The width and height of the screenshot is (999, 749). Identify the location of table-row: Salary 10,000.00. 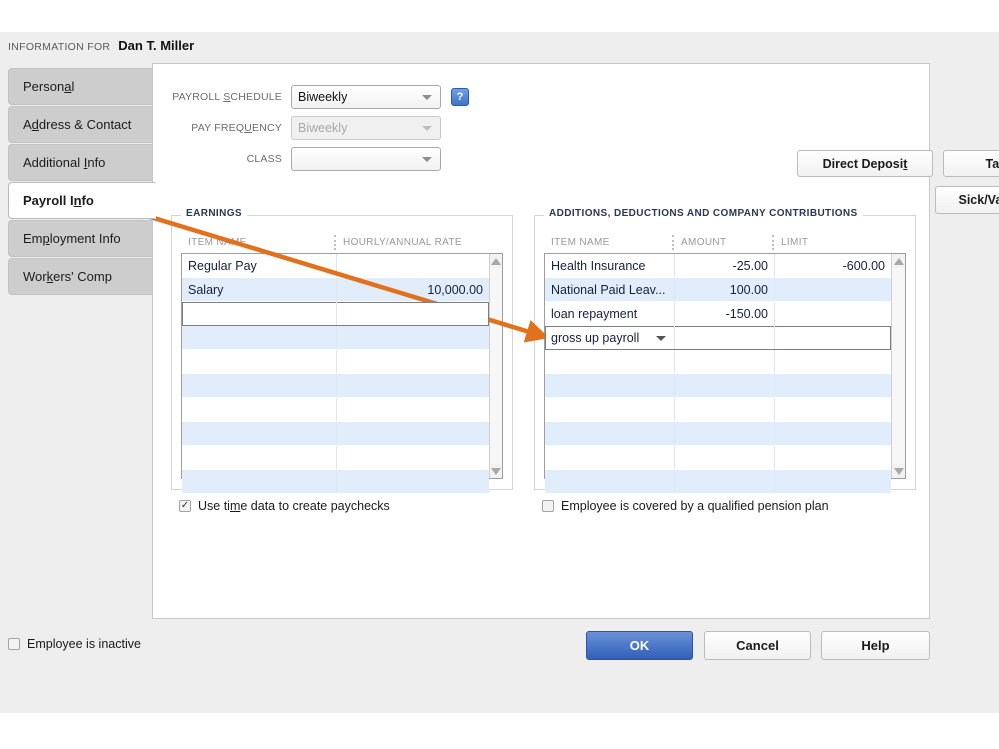
(335, 290).